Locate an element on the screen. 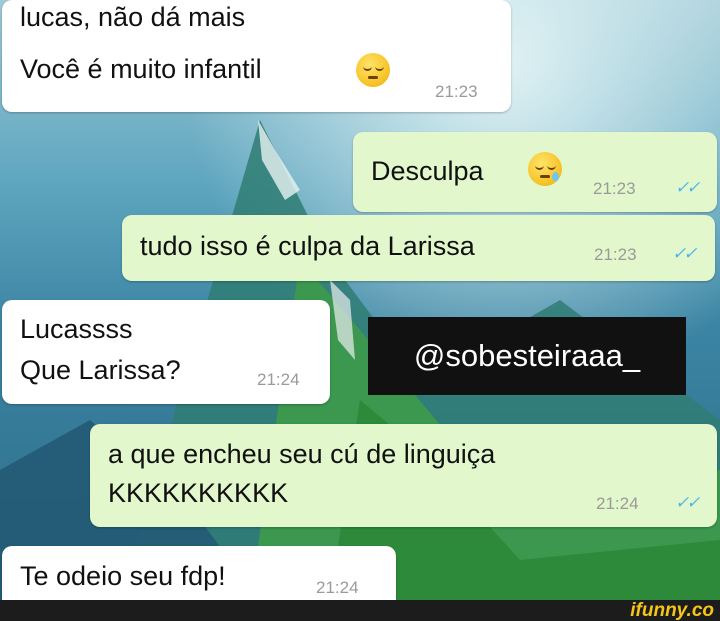 This screenshot has width=720, height=621. outgoing-message: tudo isso é culpa da Larissa 21:23 ✓✓ is located at coordinates (418, 248).